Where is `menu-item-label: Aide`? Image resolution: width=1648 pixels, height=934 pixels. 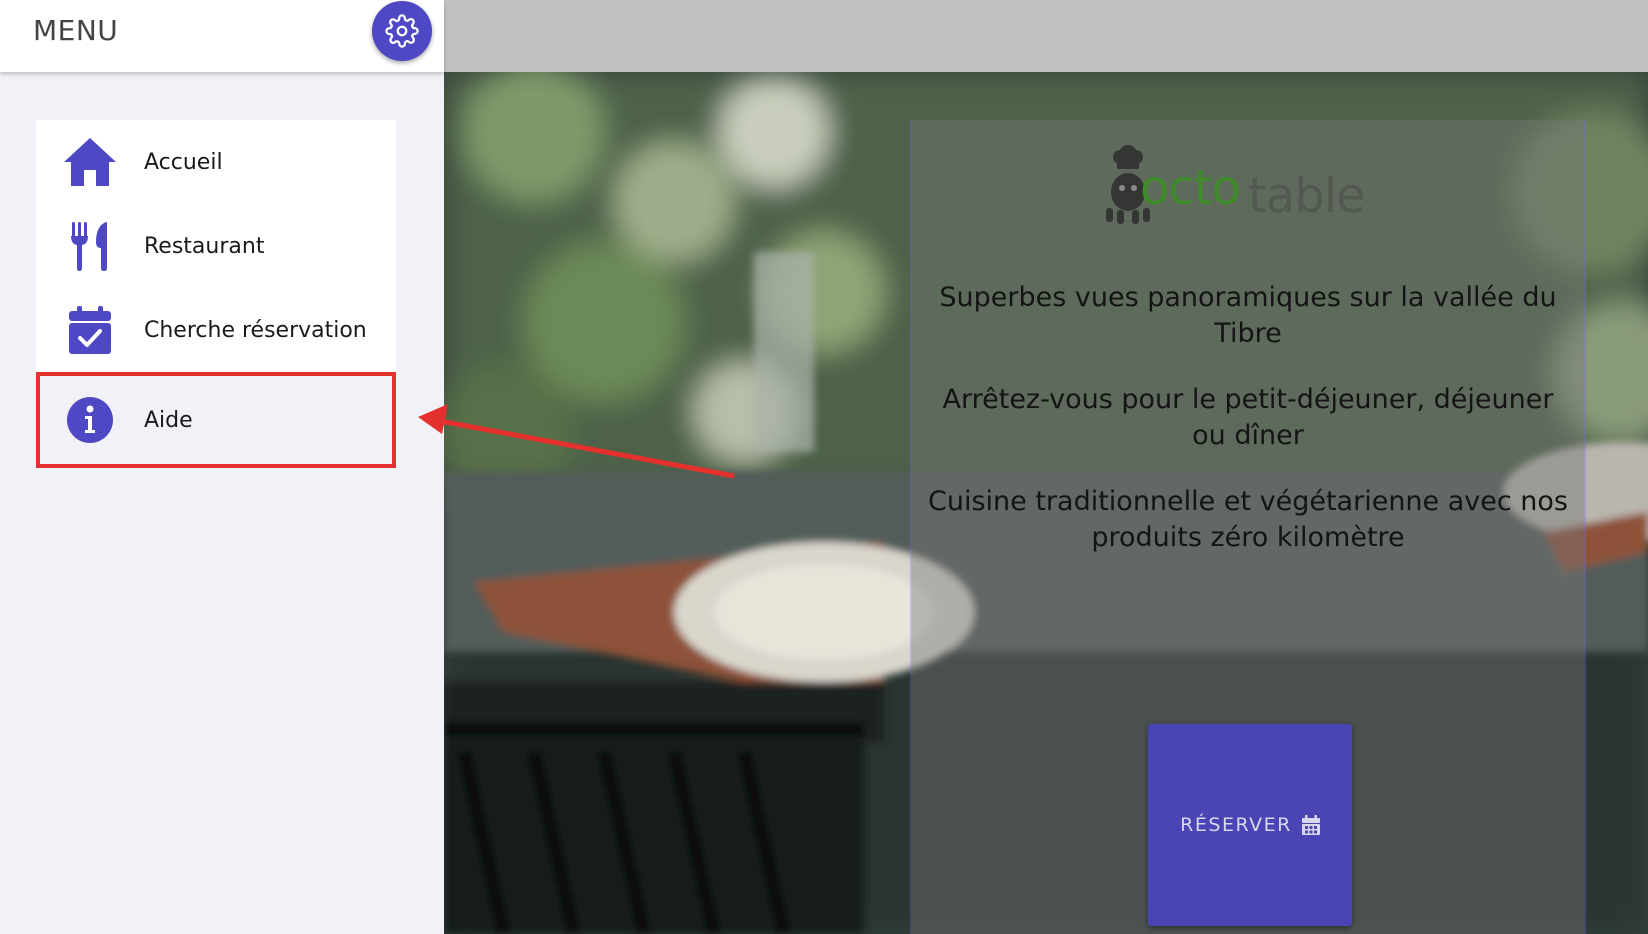 menu-item-label: Aide is located at coordinates (168, 420).